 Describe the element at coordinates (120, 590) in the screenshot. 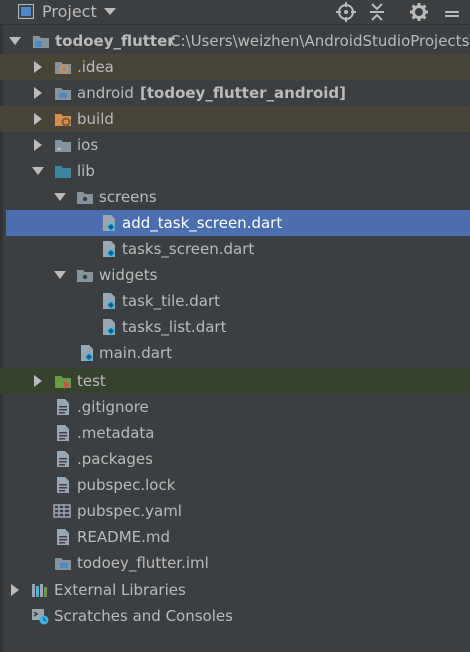

I see `tree-label: External Libraries` at that location.